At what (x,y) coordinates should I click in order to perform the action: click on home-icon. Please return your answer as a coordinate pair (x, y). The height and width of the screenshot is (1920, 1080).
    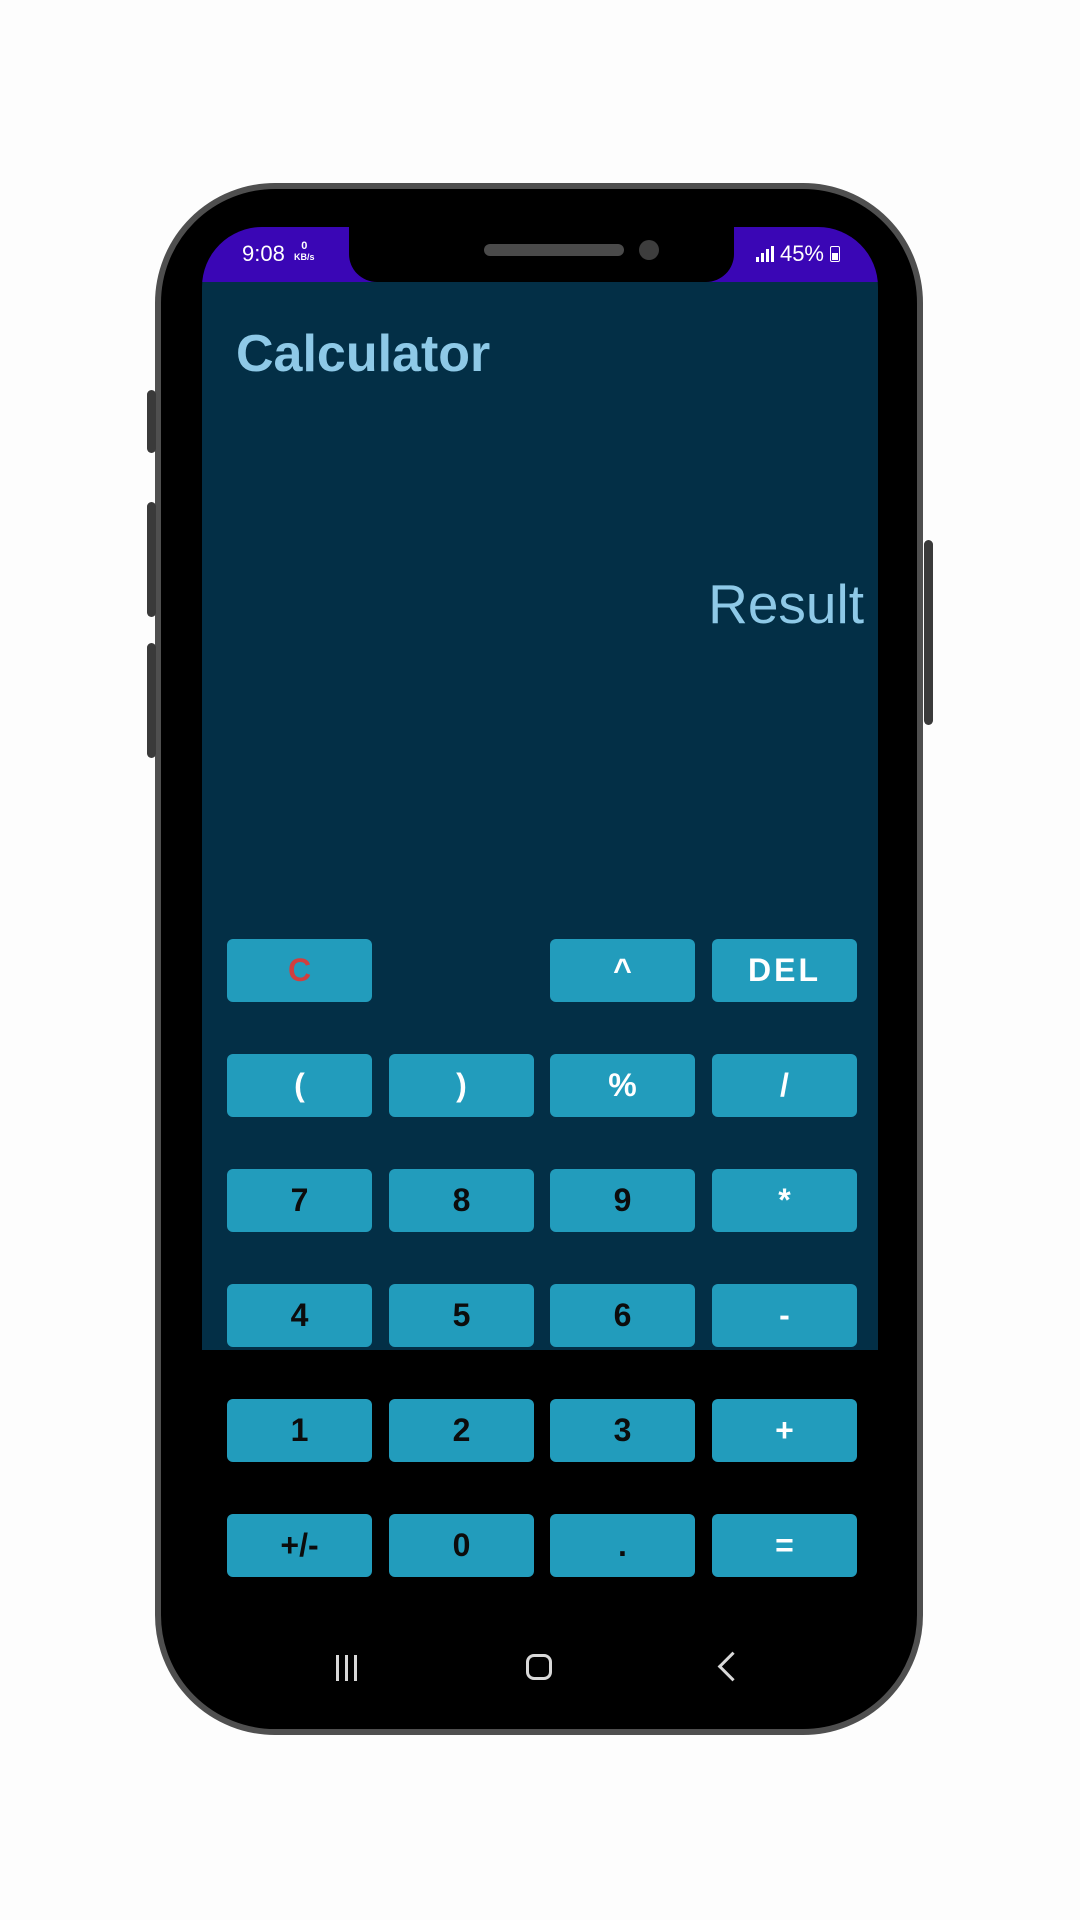
    Looking at the image, I should click on (539, 1667).